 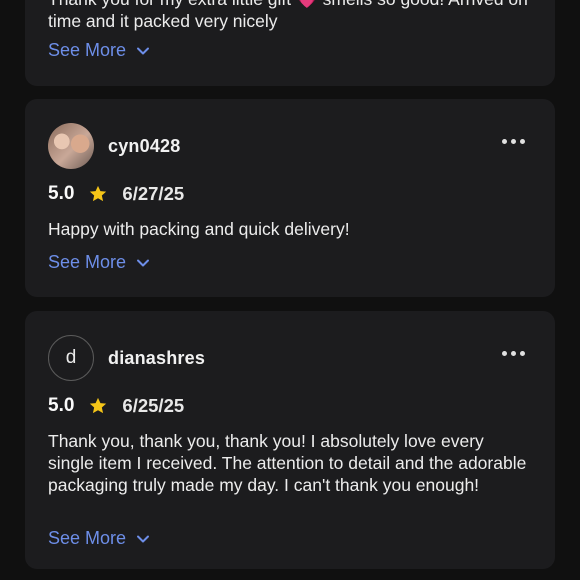 What do you see at coordinates (116, 194) in the screenshot?
I see `rating-row: 5.0 6/27/25` at bounding box center [116, 194].